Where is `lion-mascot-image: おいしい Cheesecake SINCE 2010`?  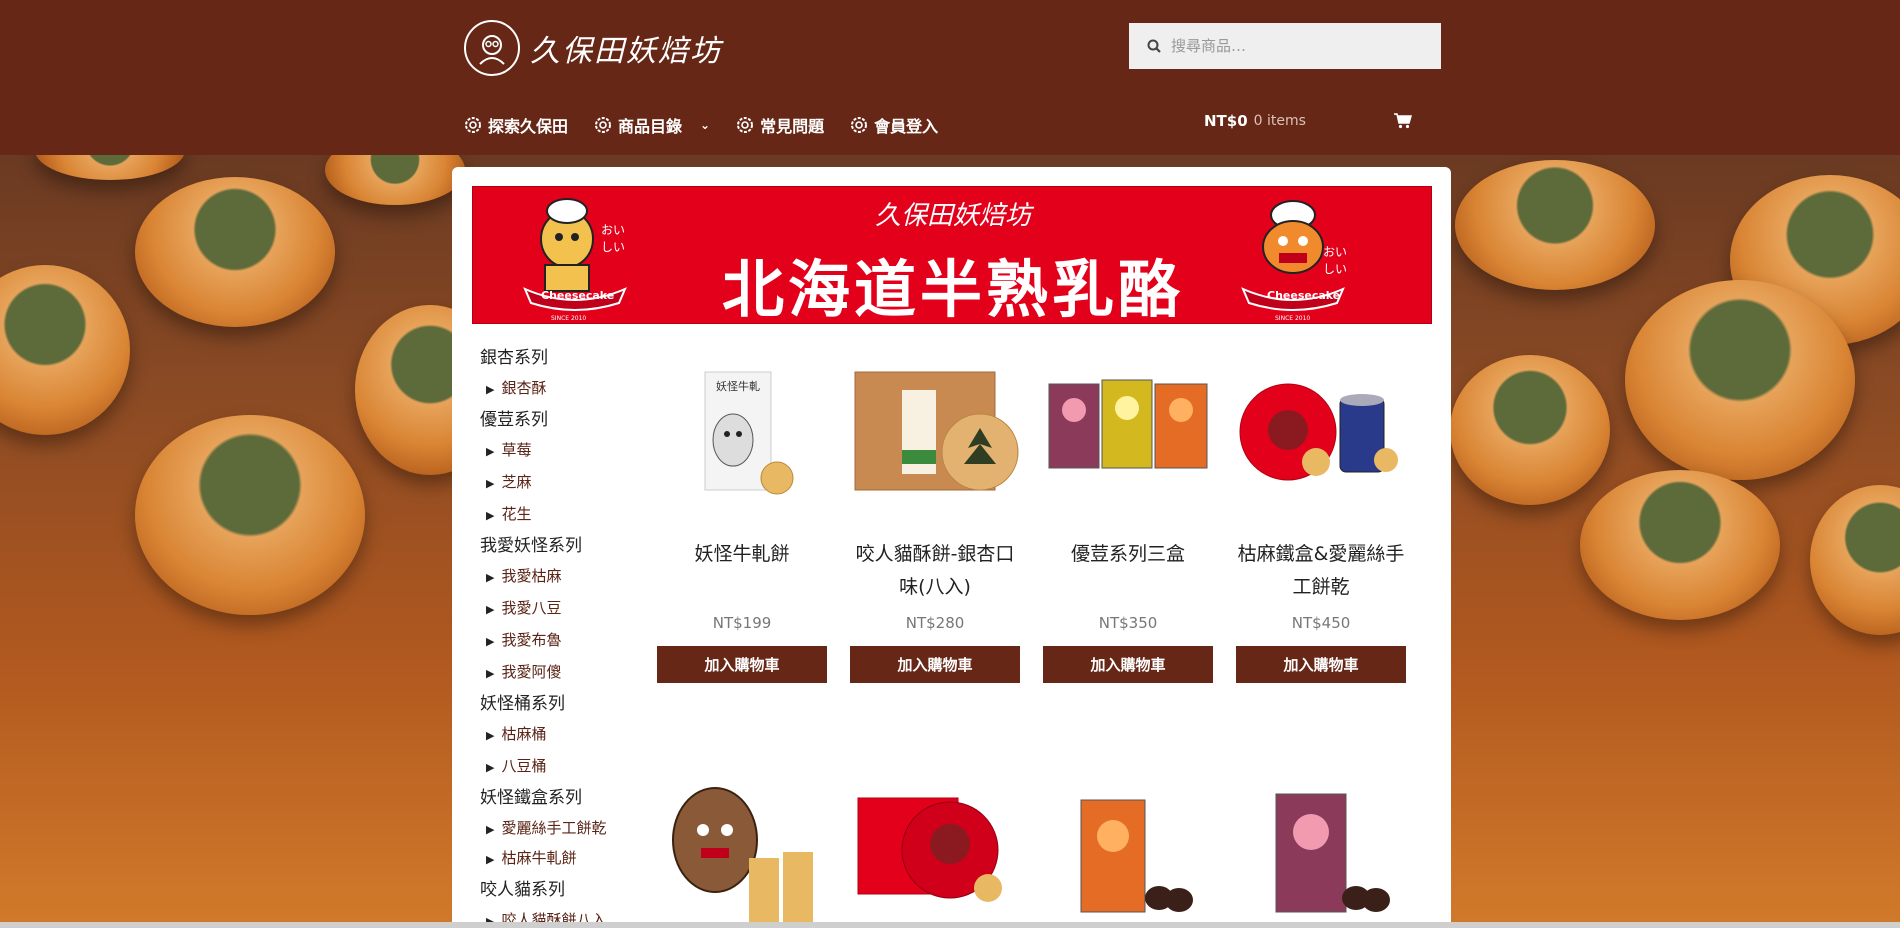 lion-mascot-image: おいしい Cheesecake SINCE 2010 is located at coordinates (1293, 257).